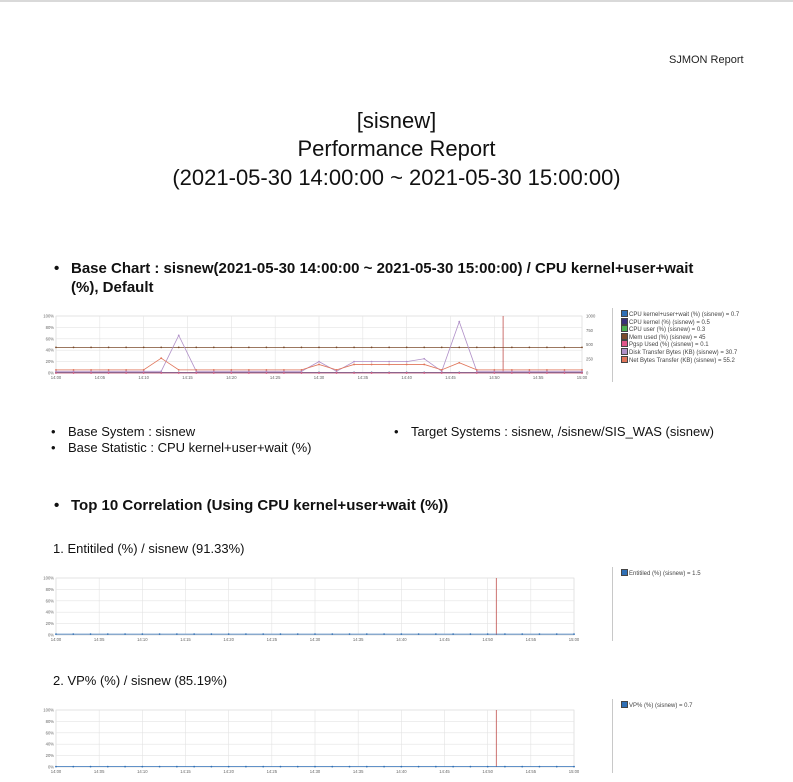 The image size is (793, 782). I want to click on x-tick-label: 14:40, so click(401, 771).